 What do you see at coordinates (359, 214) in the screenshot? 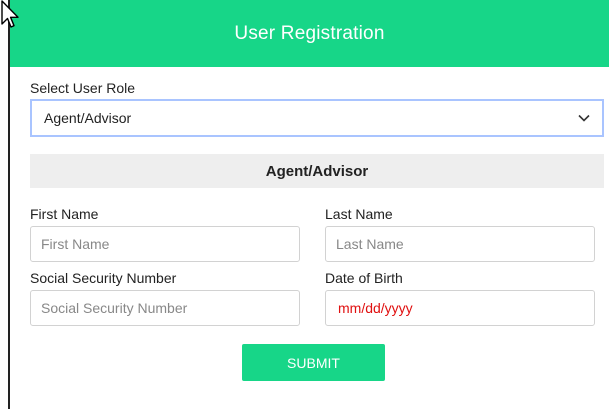
I see `last-name-label: Last Name` at bounding box center [359, 214].